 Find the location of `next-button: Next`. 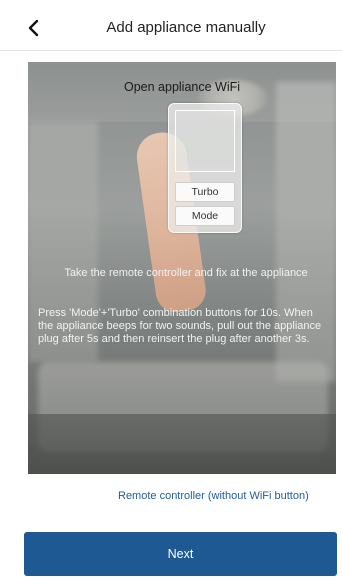

next-button: Next is located at coordinates (180, 554).